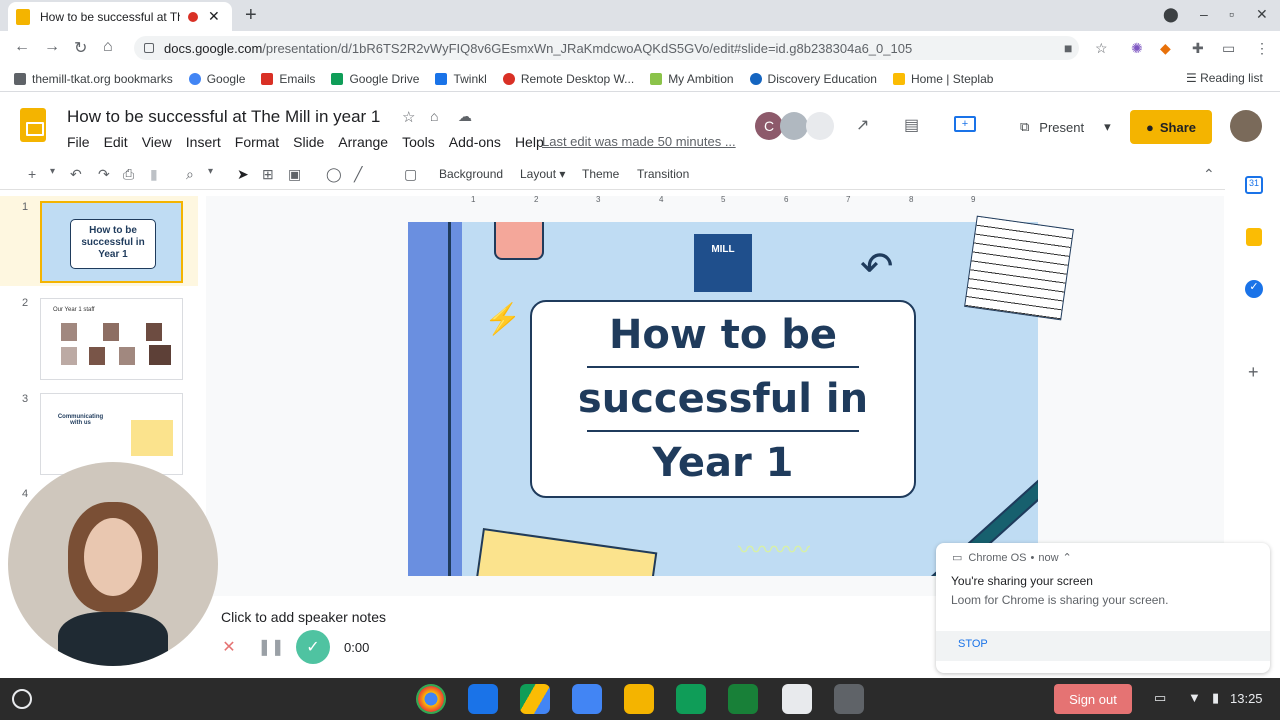 The image size is (1280, 720). Describe the element at coordinates (1101, 48) in the screenshot. I see `bookmark-star-icon: ☆` at that location.